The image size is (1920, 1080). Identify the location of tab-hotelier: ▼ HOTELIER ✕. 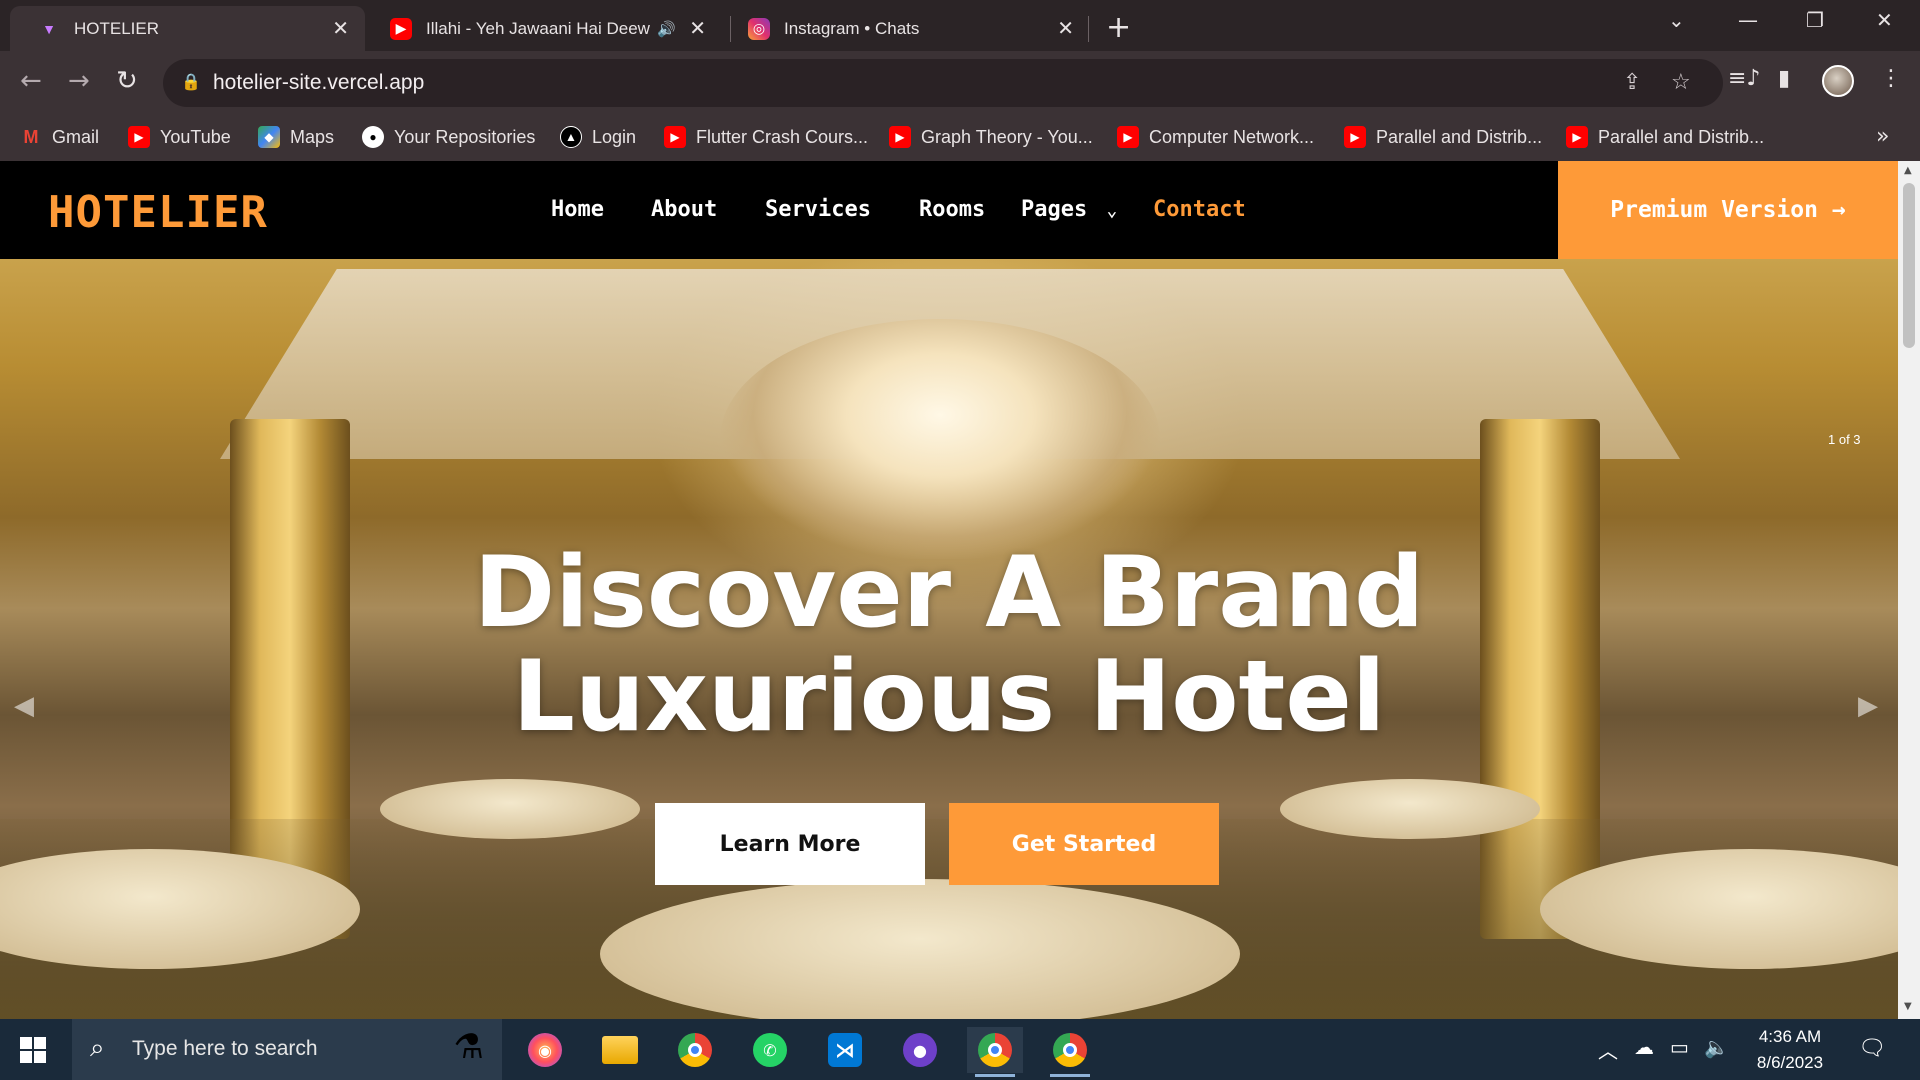
(187, 28).